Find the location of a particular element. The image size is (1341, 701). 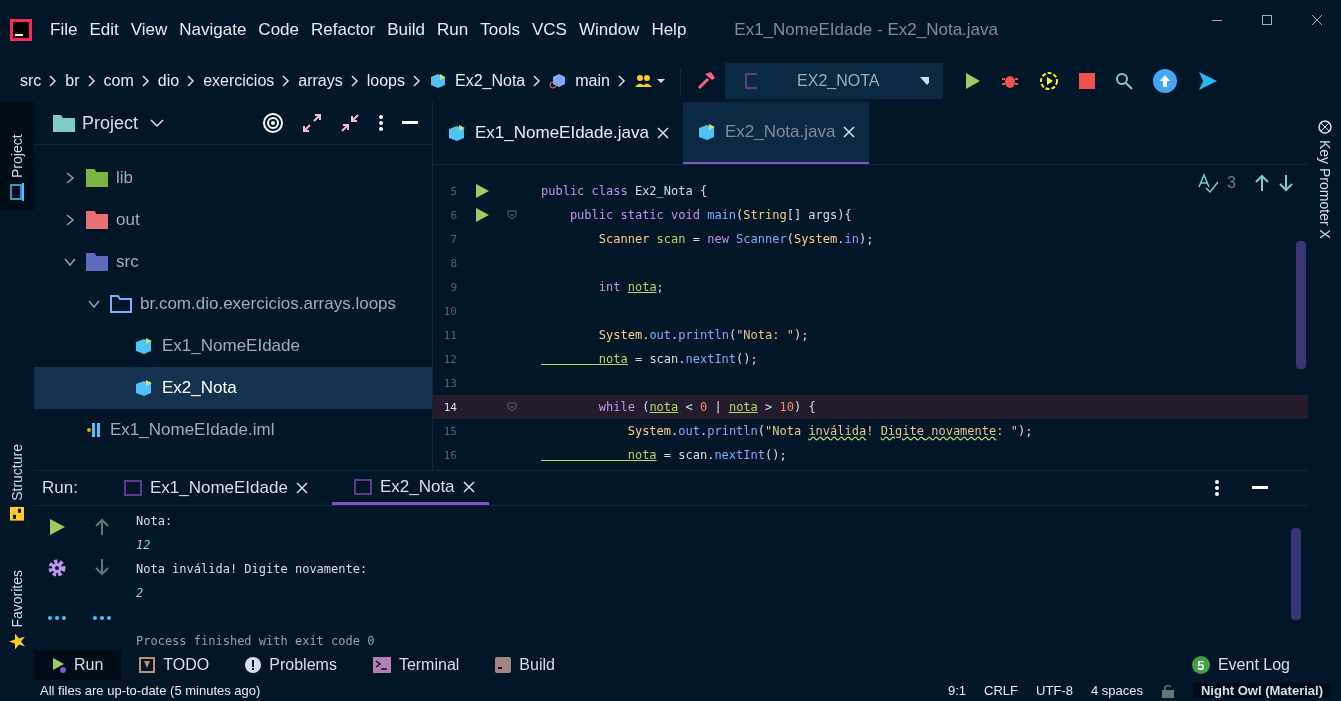

line-number: 13 is located at coordinates (450, 383).